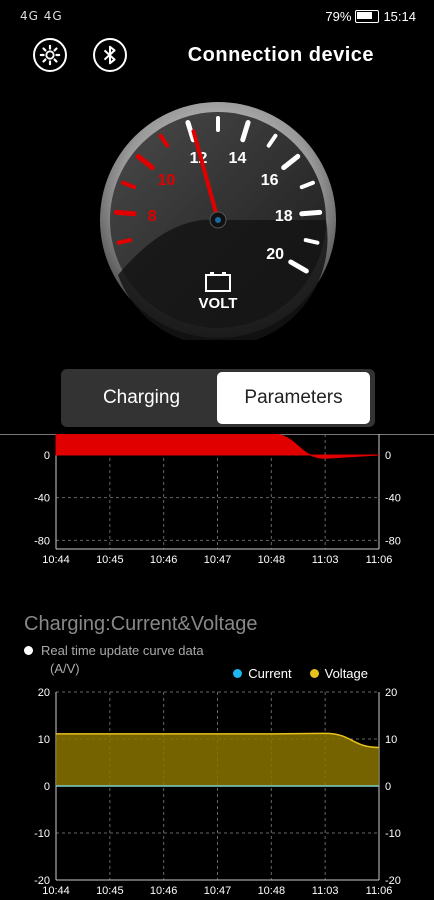 The width and height of the screenshot is (434, 900). Describe the element at coordinates (44, 693) in the screenshot. I see `y-tick-left: 20` at that location.